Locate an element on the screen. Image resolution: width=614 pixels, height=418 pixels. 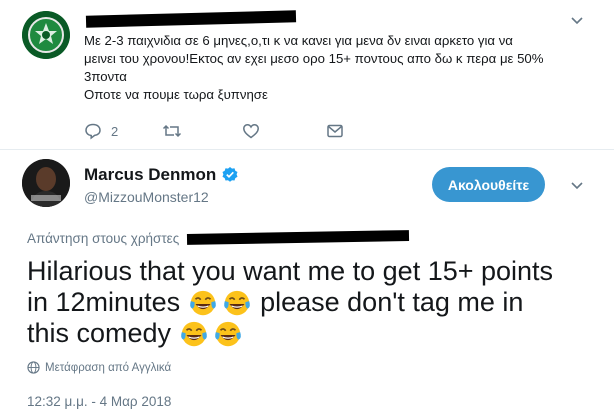
replier-avatar is located at coordinates (46, 35).